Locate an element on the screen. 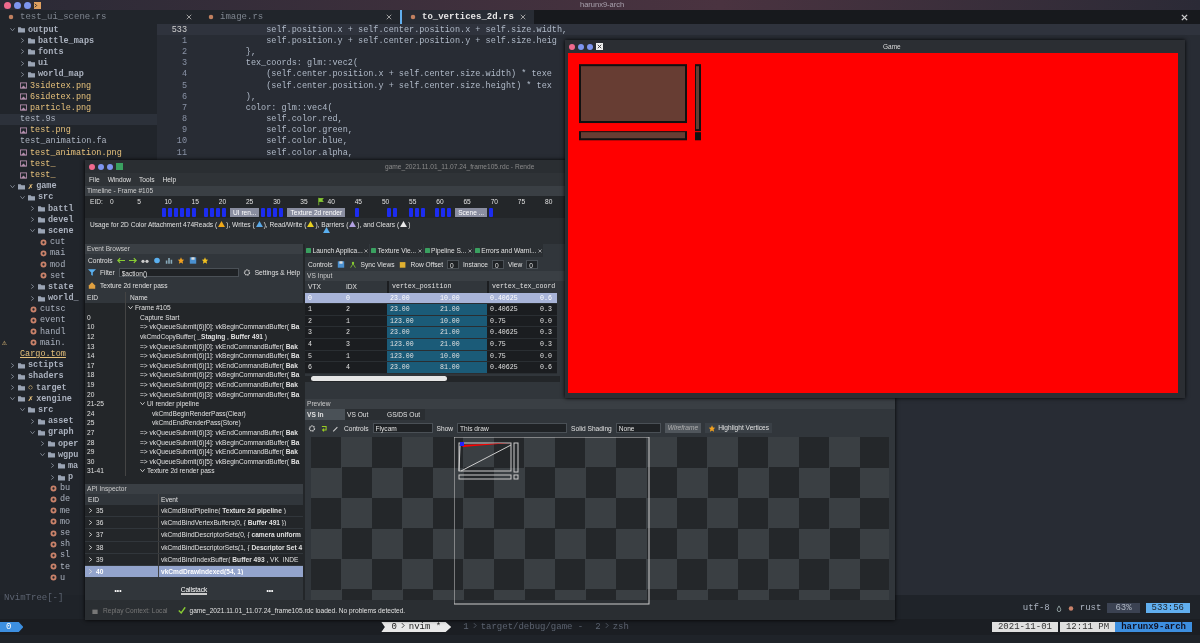  tree-item: p is located at coordinates (37, 477).